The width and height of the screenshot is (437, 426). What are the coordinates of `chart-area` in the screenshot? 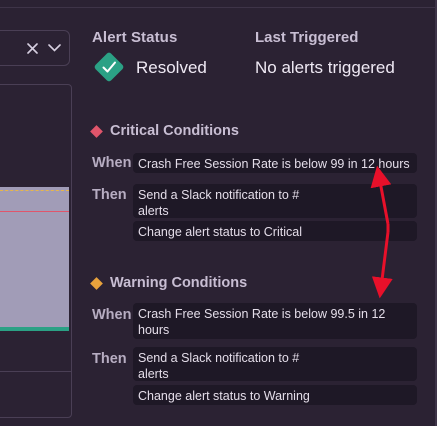 It's located at (34, 259).